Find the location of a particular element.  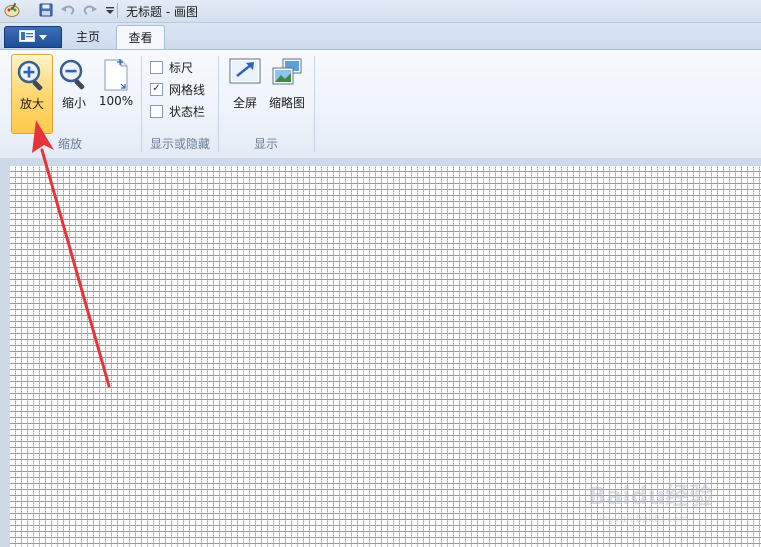

watermark-subtext: jingyan.baidu.com is located at coordinates (641, 519).